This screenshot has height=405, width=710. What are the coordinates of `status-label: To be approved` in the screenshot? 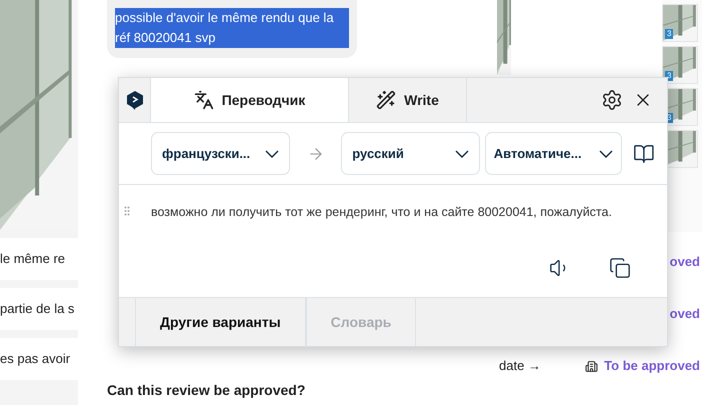 It's located at (652, 366).